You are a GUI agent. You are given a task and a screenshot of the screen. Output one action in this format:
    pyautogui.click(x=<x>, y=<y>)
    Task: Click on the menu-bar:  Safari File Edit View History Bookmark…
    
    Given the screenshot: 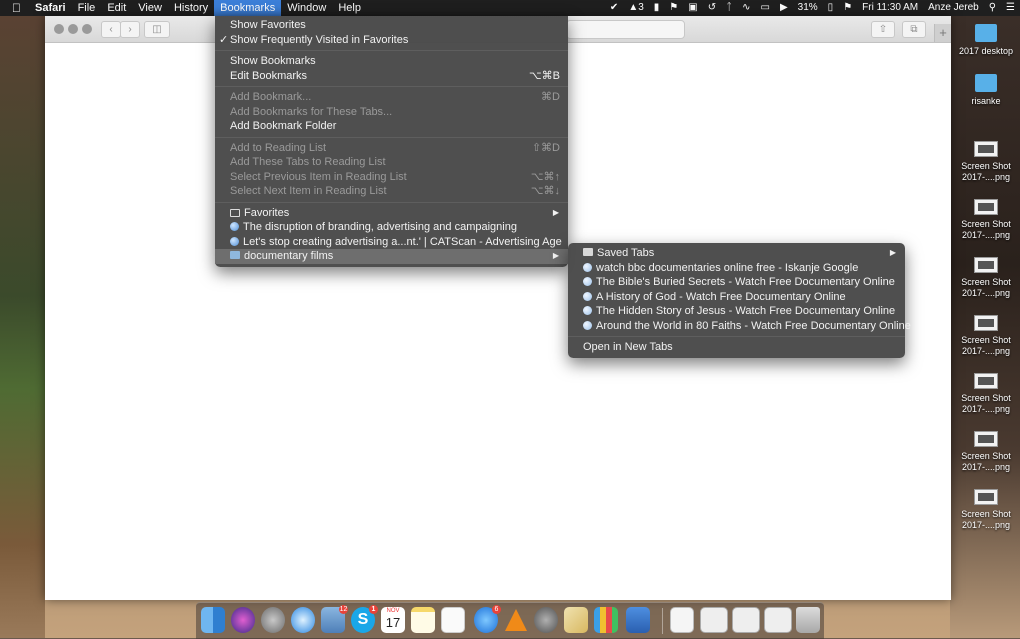 What is the action you would take?
    pyautogui.click(x=510, y=8)
    